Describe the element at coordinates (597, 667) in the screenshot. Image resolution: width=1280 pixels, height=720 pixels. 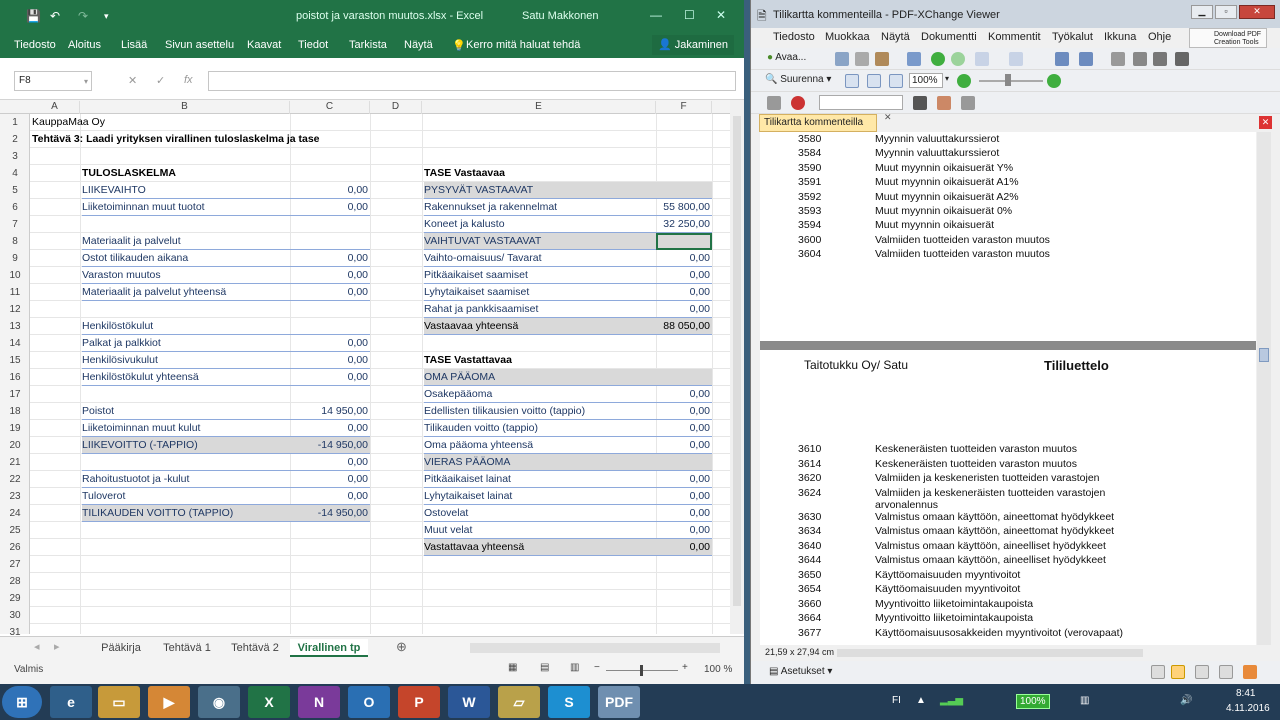
I see `zoom-out-icon: −` at that location.